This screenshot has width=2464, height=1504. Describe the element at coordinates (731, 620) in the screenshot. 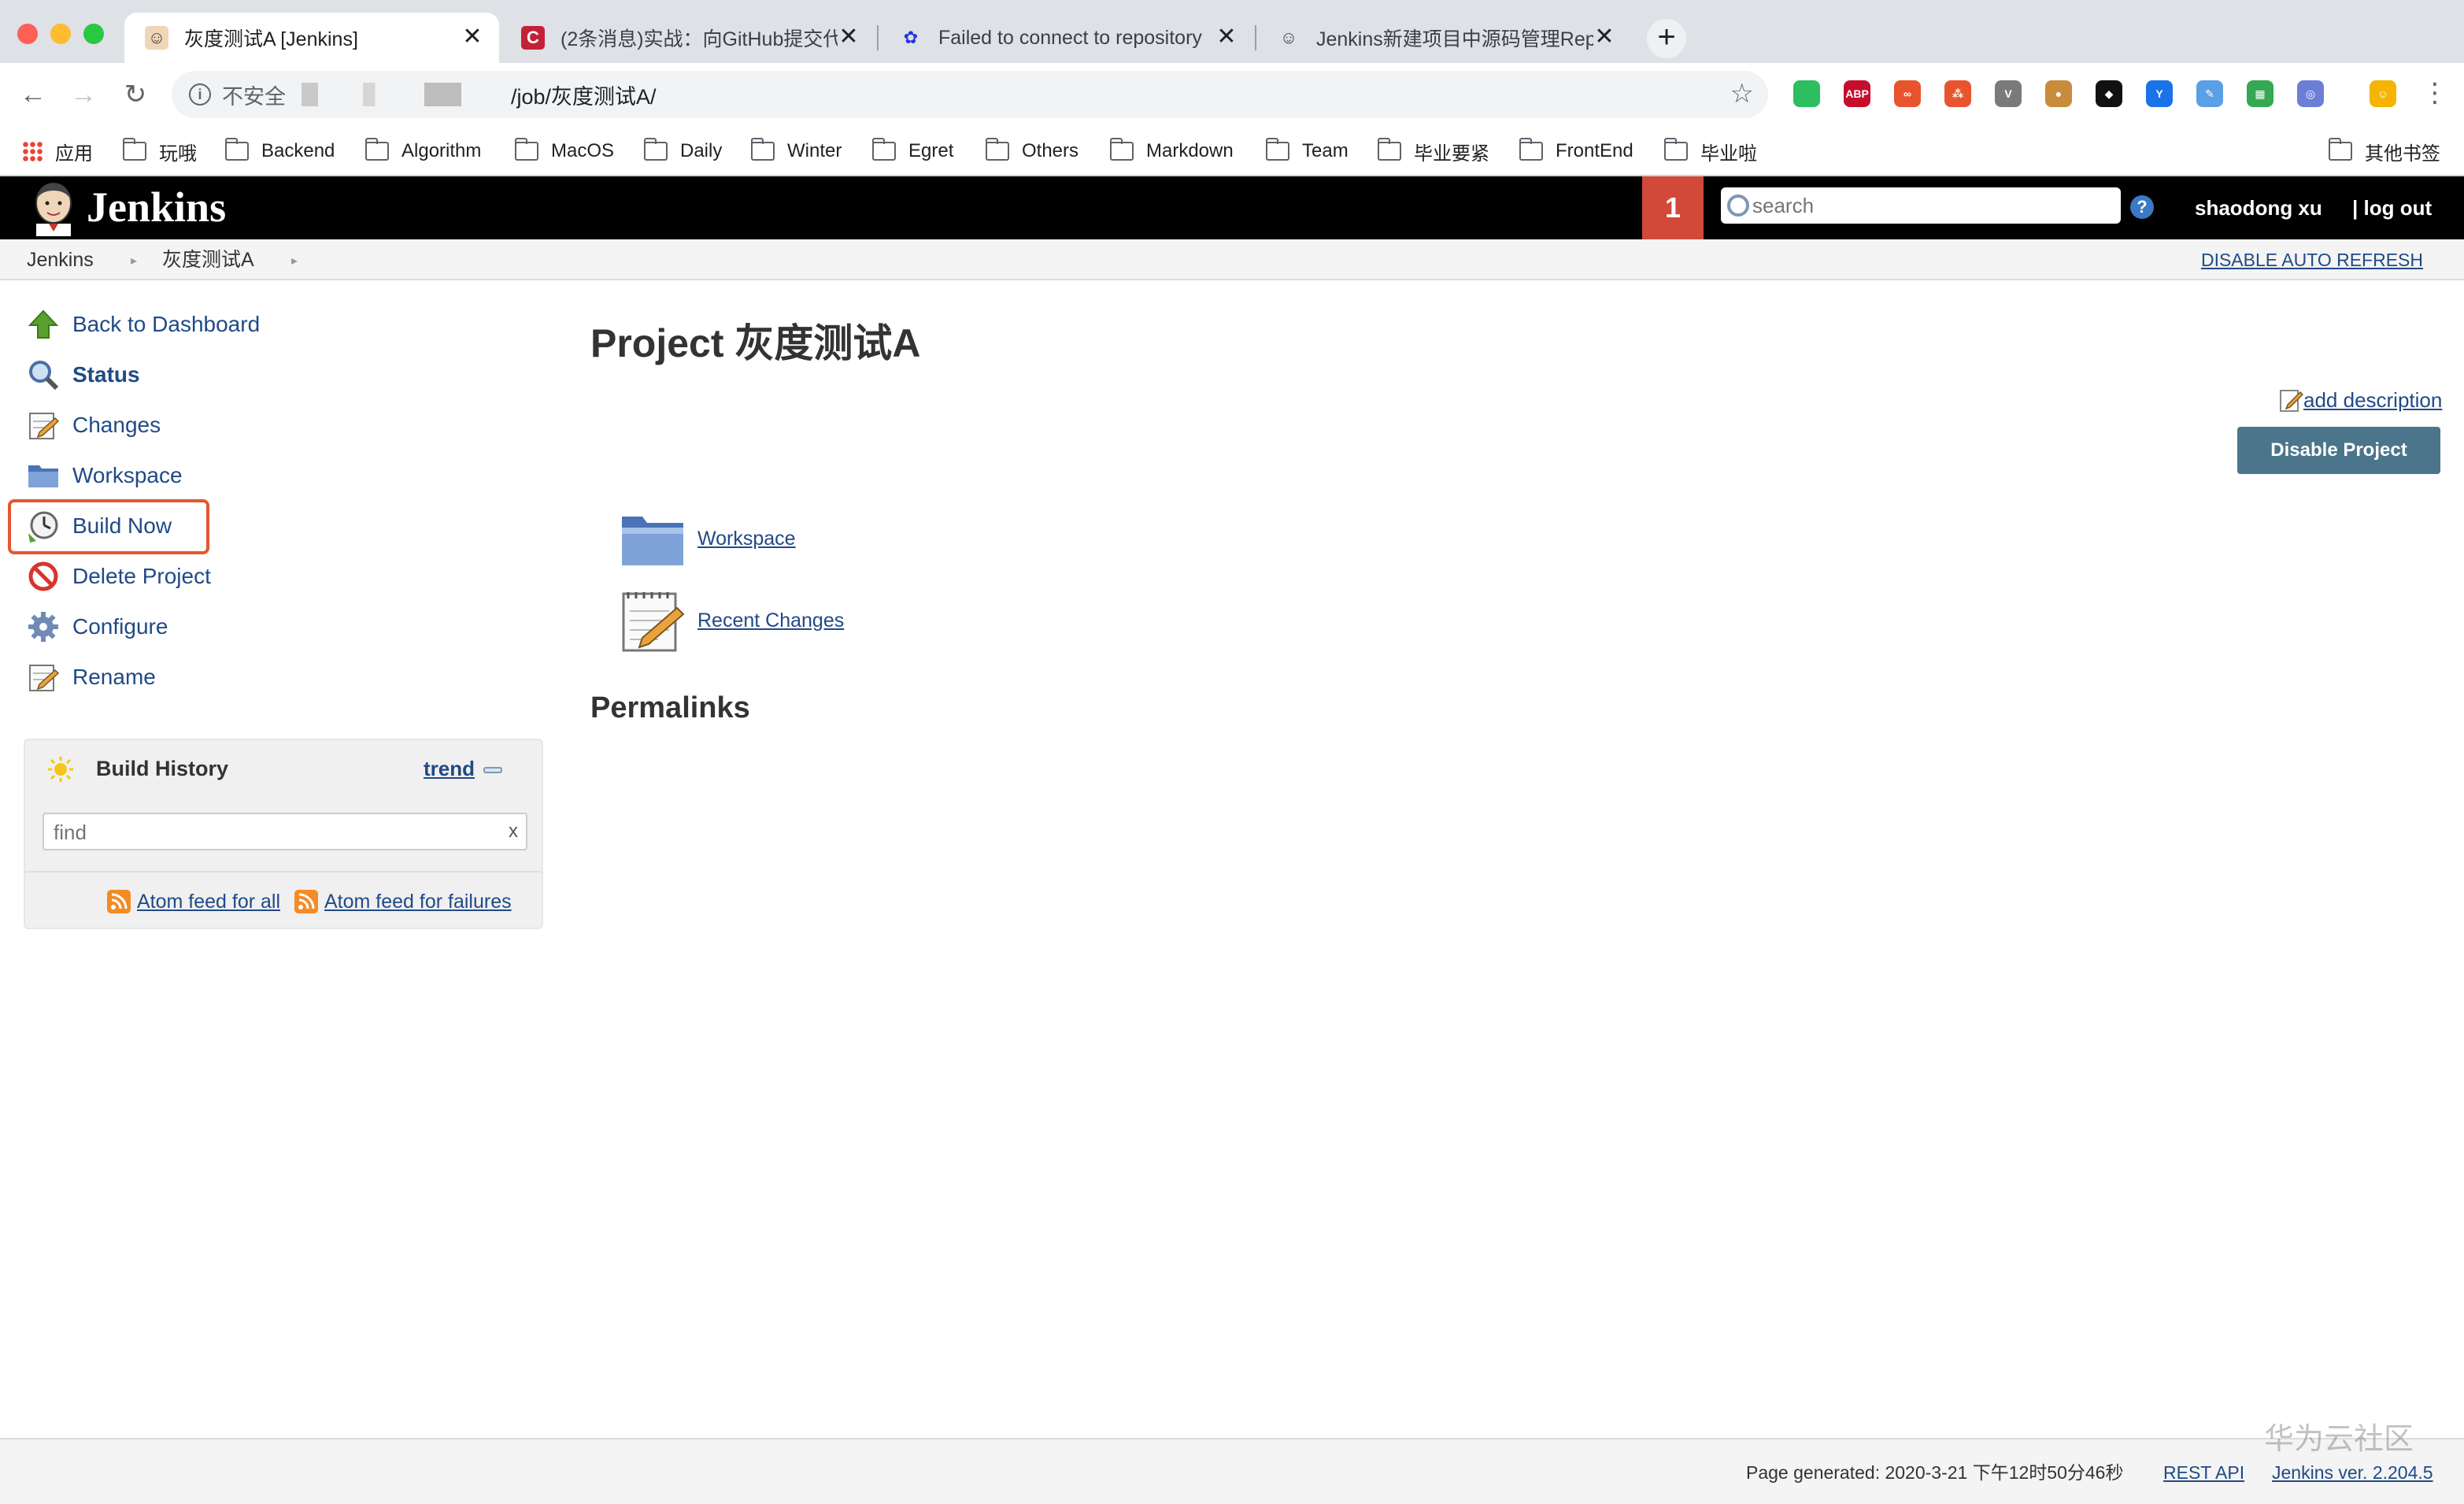

I see `recent-changes-link: Recent Changes` at that location.